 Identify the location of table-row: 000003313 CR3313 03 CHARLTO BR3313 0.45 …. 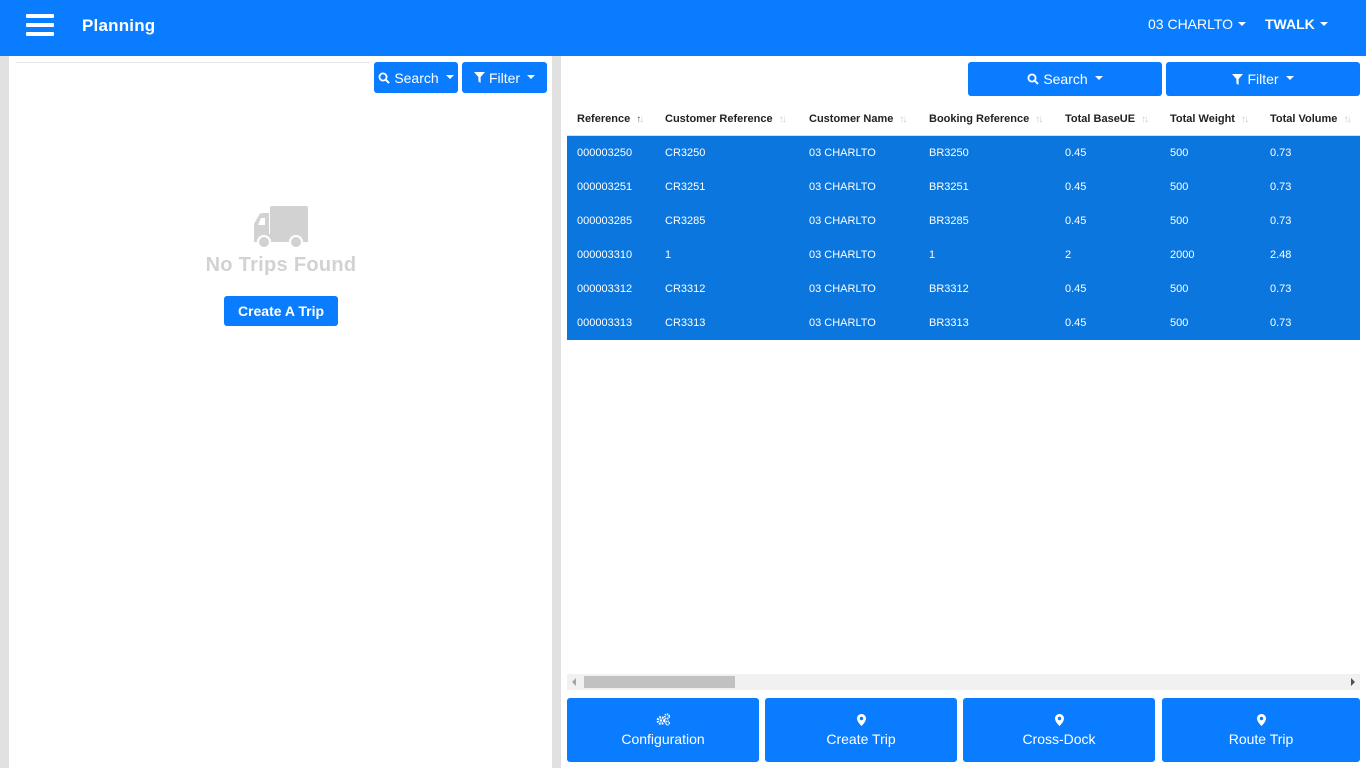
(963, 323).